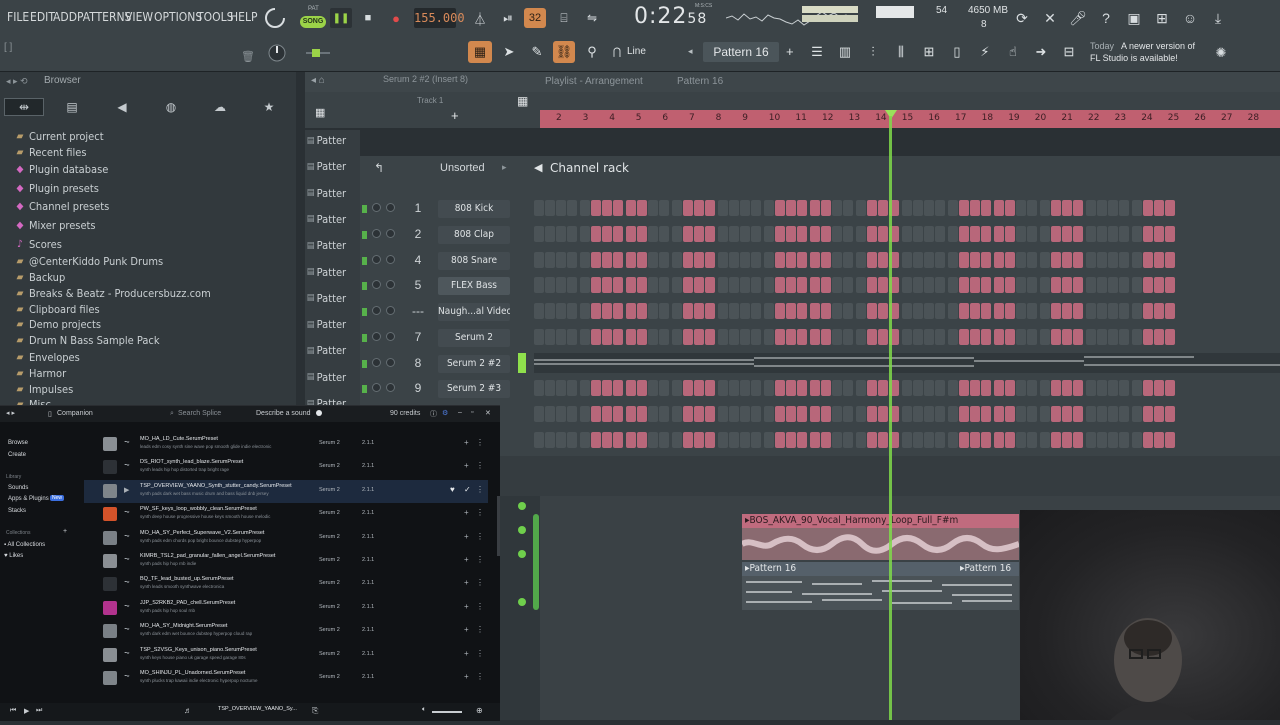 The image size is (1280, 725). Describe the element at coordinates (636, 51) in the screenshot. I see `snap-select: Line` at that location.